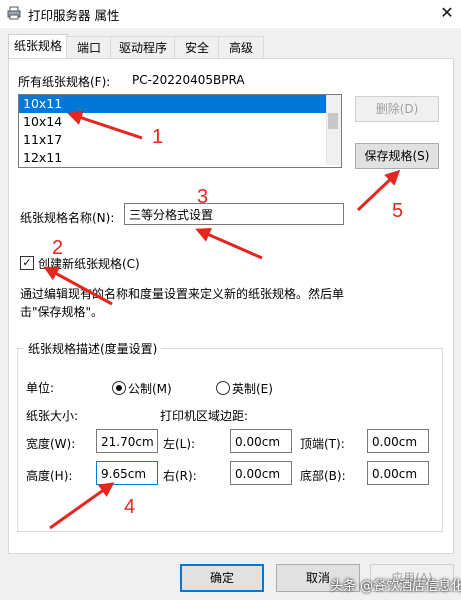 The width and height of the screenshot is (461, 600). What do you see at coordinates (398, 211) in the screenshot?
I see `annotation-number-5: 5` at bounding box center [398, 211].